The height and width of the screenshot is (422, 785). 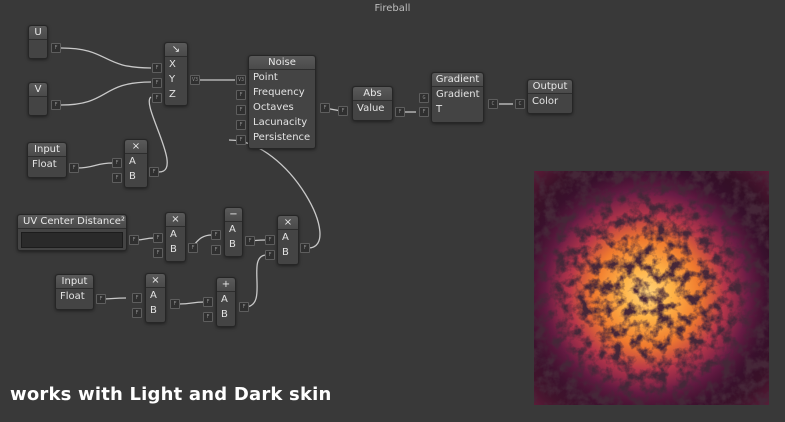 I want to click on u-node: U, so click(x=38, y=42).